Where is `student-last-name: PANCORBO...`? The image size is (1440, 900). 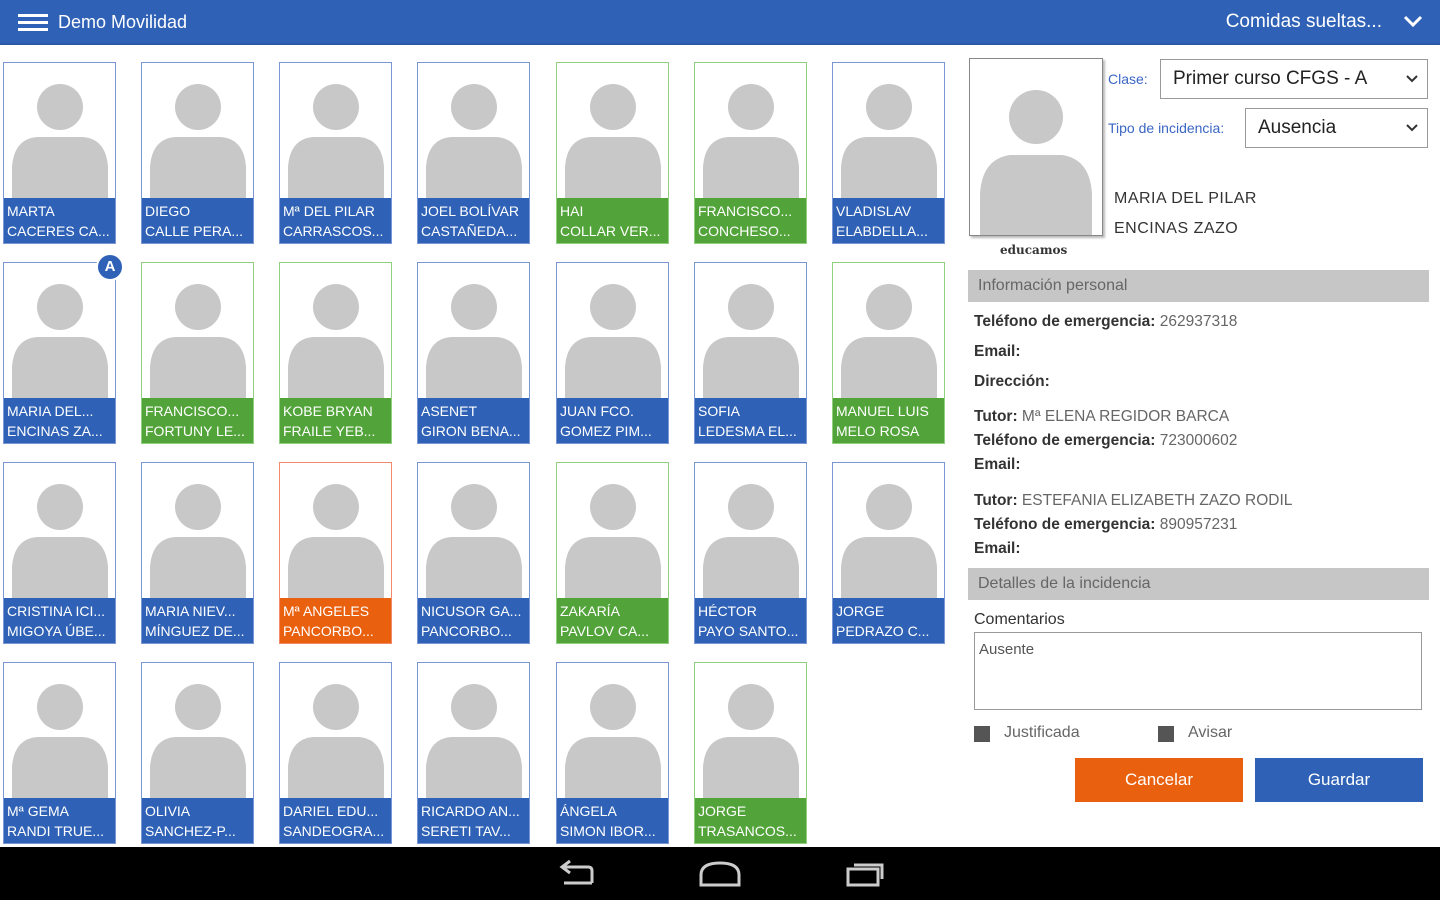
student-last-name: PANCORBO... is located at coordinates (466, 631).